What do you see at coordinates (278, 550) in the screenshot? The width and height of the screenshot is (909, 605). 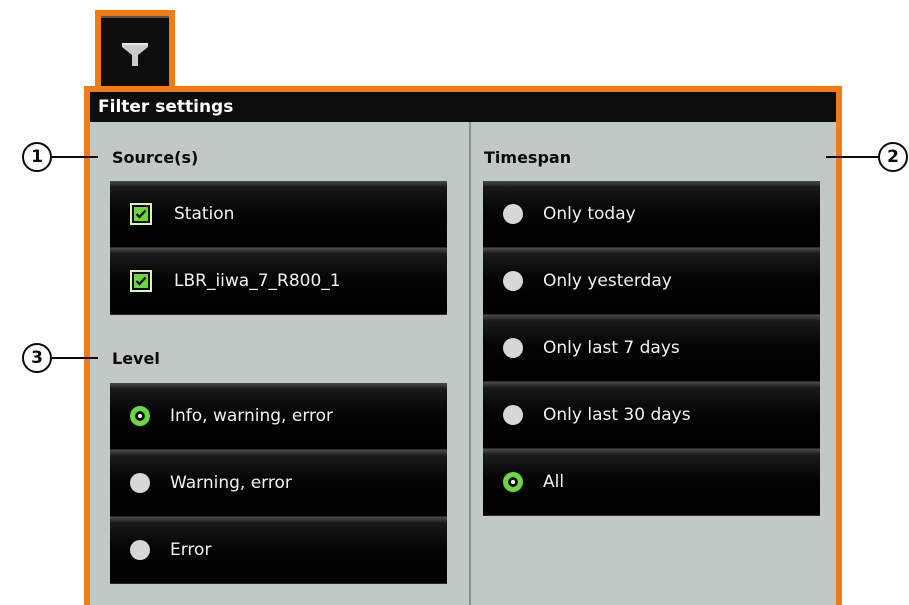 I see `level-option-error: Error` at bounding box center [278, 550].